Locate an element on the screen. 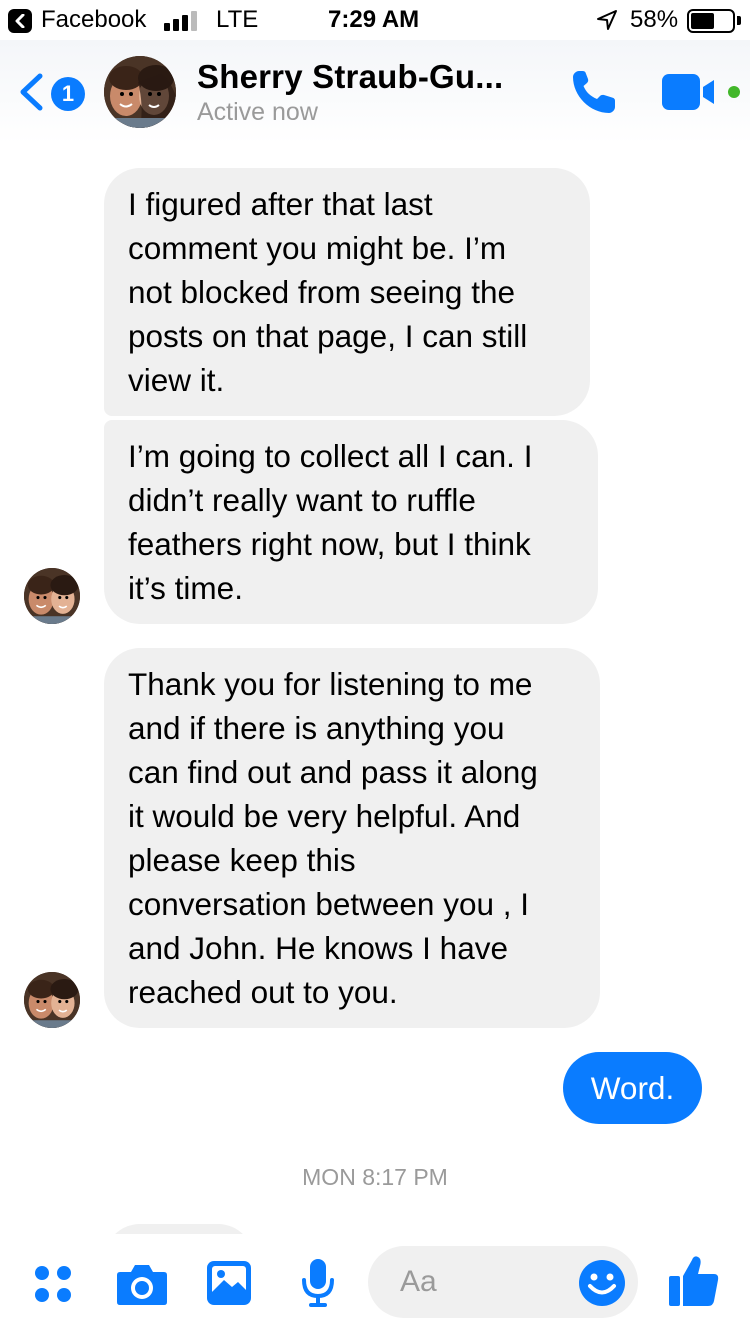 This screenshot has width=750, height=1334. network-type: LTE is located at coordinates (237, 19).